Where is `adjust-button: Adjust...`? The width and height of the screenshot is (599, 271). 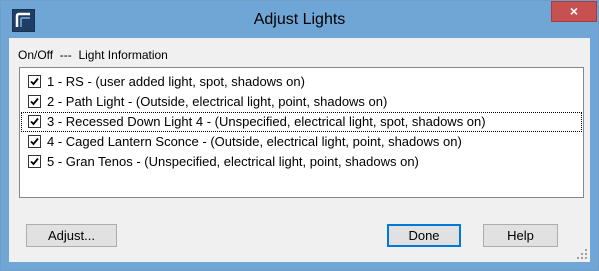
adjust-button: Adjust... is located at coordinates (71, 235).